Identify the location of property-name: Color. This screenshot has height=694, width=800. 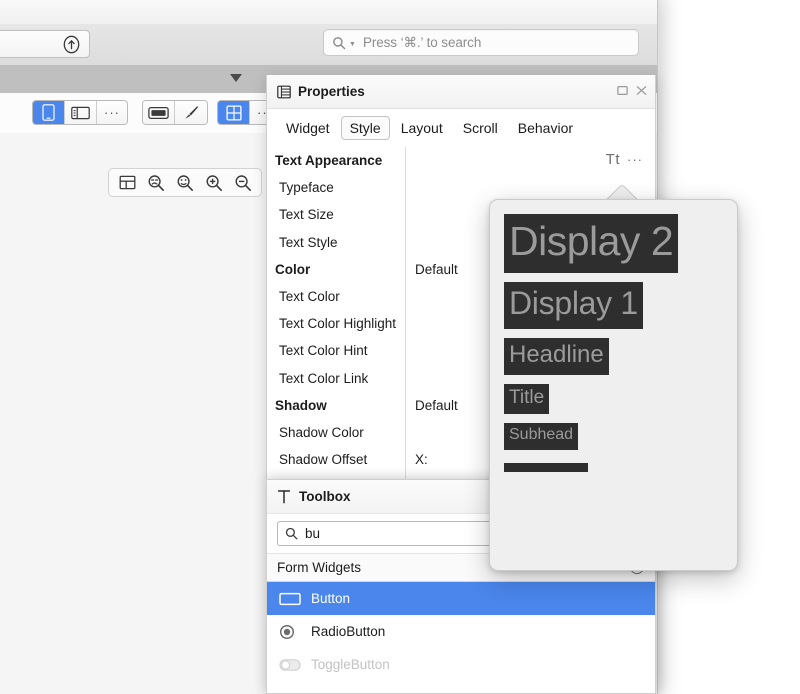
(293, 269).